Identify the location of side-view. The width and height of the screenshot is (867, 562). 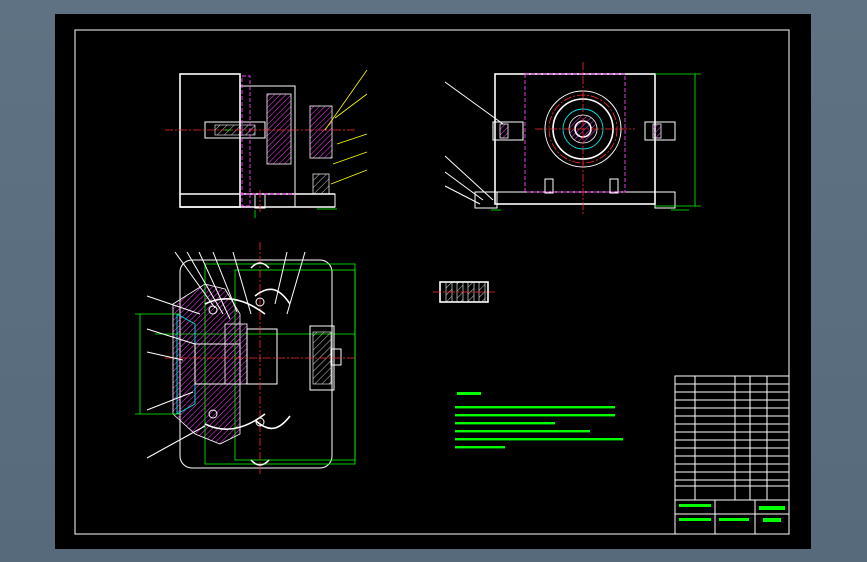
(572, 138).